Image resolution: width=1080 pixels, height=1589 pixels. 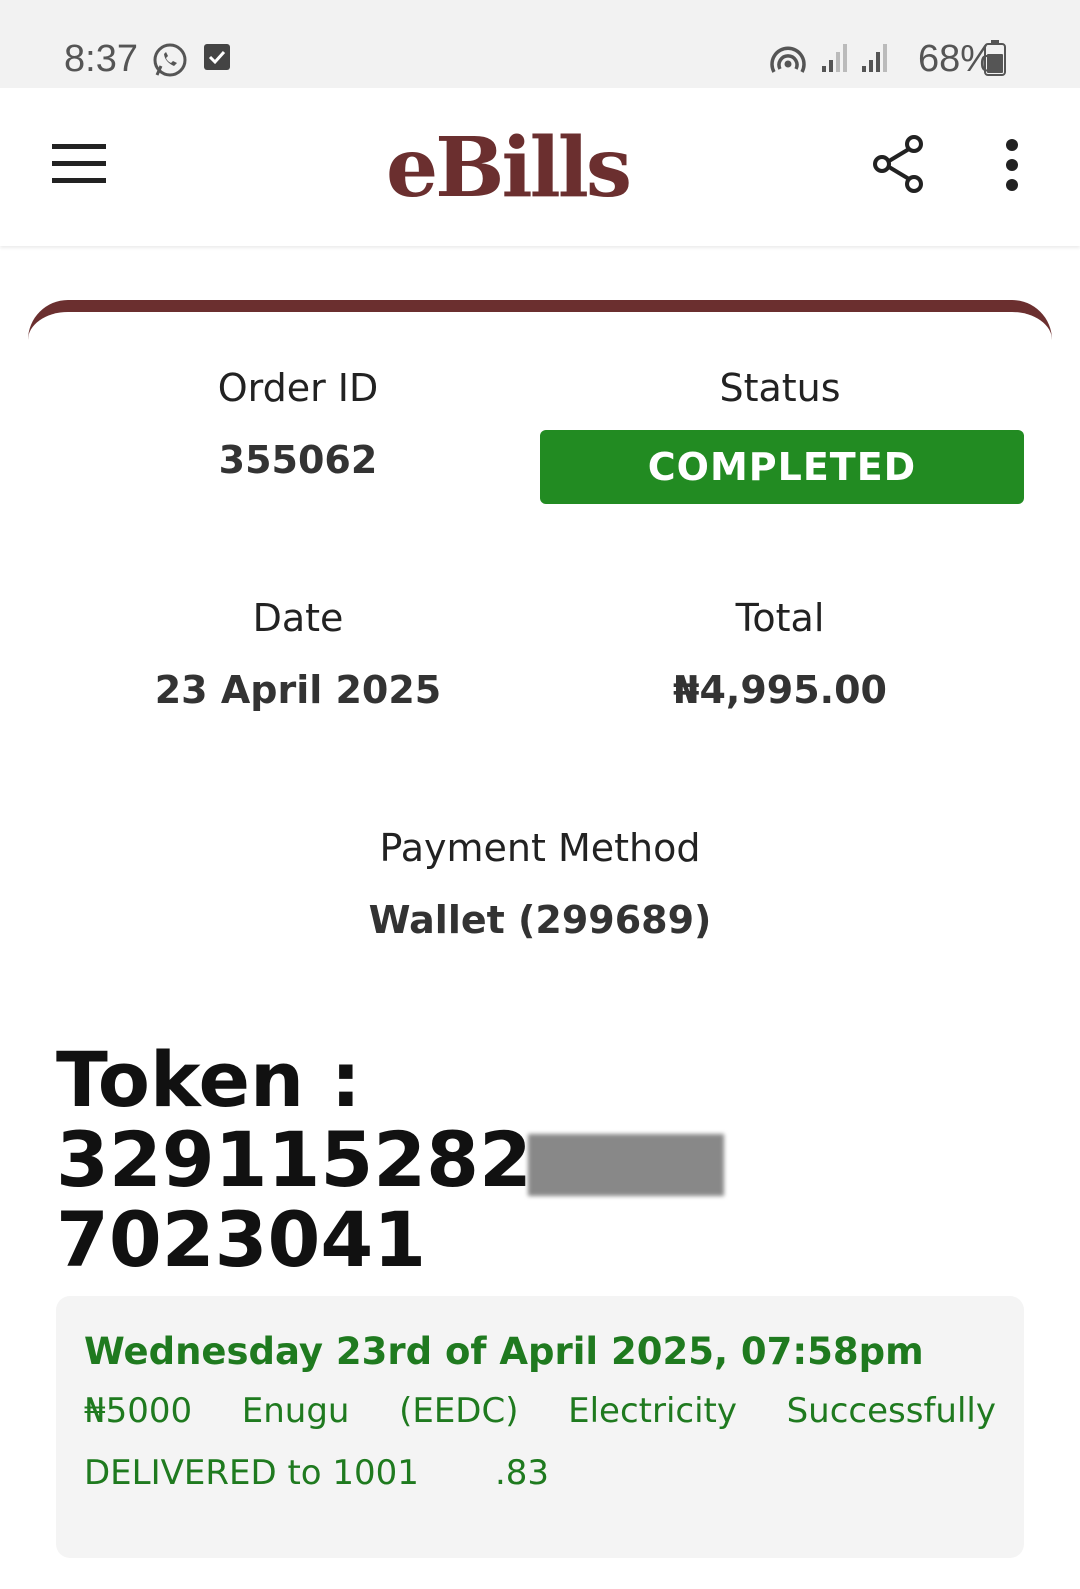 I want to click on status-section: Status COMPLETED, so click(x=782, y=435).